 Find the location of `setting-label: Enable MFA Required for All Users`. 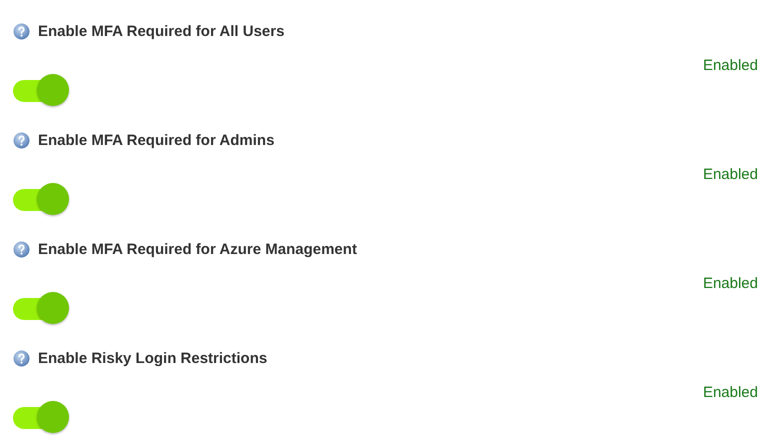

setting-label: Enable MFA Required for All Users is located at coordinates (161, 31).